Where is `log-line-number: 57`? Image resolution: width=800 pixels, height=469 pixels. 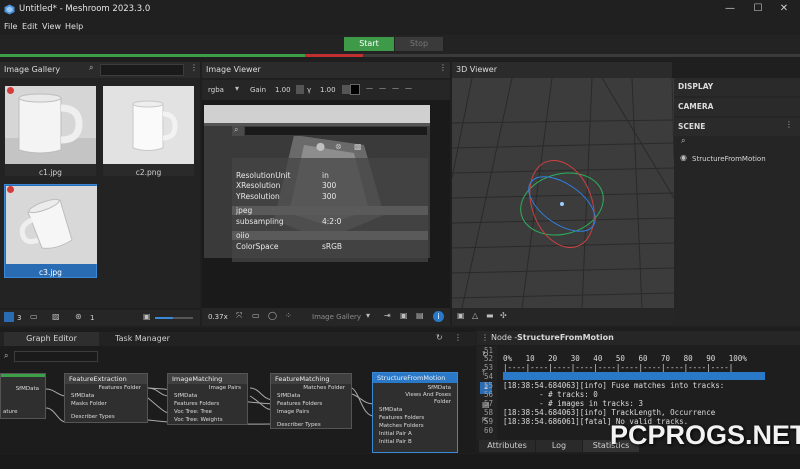
log-line-number: 57 is located at coordinates (489, 403).